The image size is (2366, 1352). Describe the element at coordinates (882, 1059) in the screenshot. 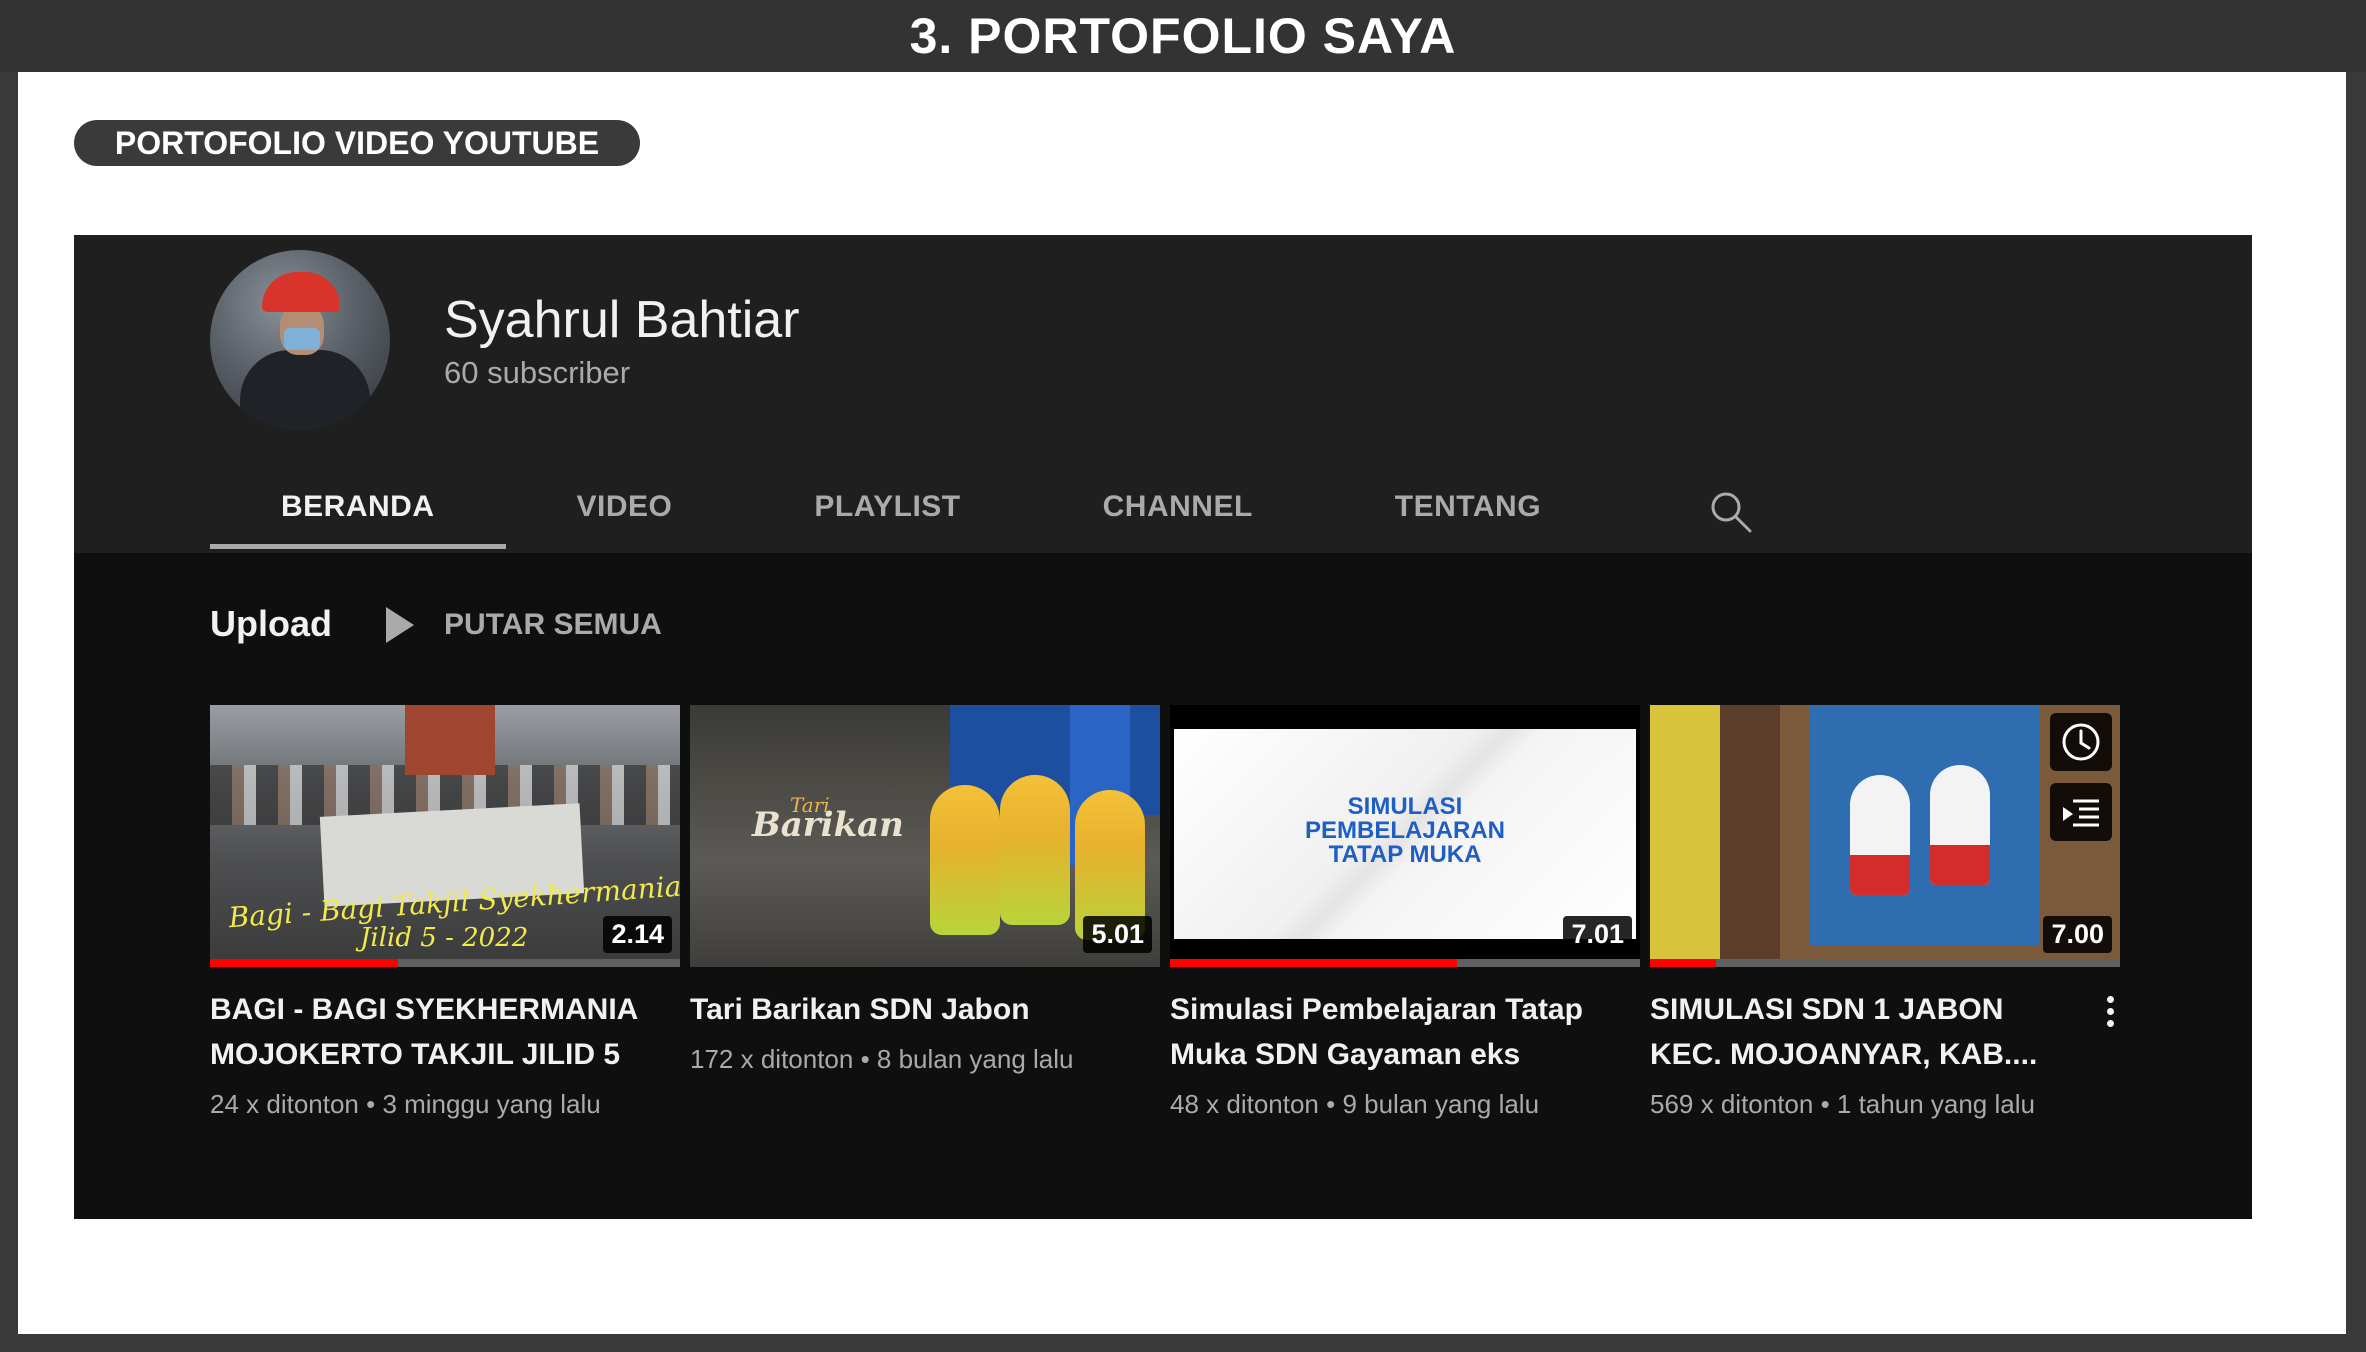

I see `video-meta: 172 x ditonton • 8 bulan yang lalu` at that location.